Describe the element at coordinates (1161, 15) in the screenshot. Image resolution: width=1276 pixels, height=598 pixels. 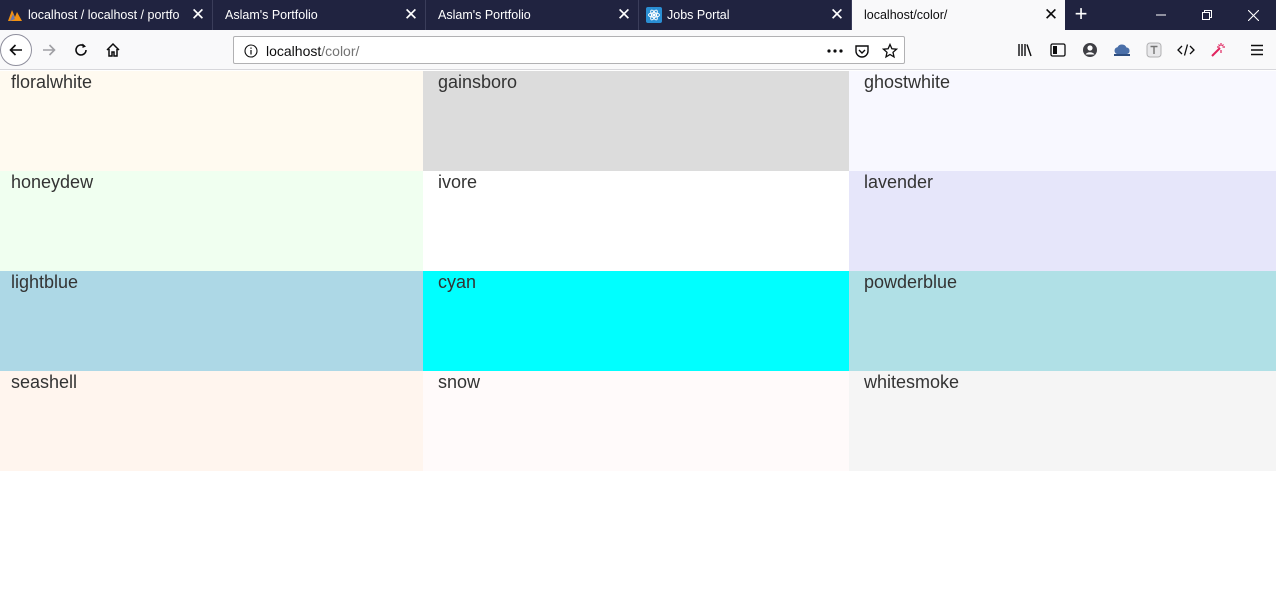
I see `minimize-button` at that location.